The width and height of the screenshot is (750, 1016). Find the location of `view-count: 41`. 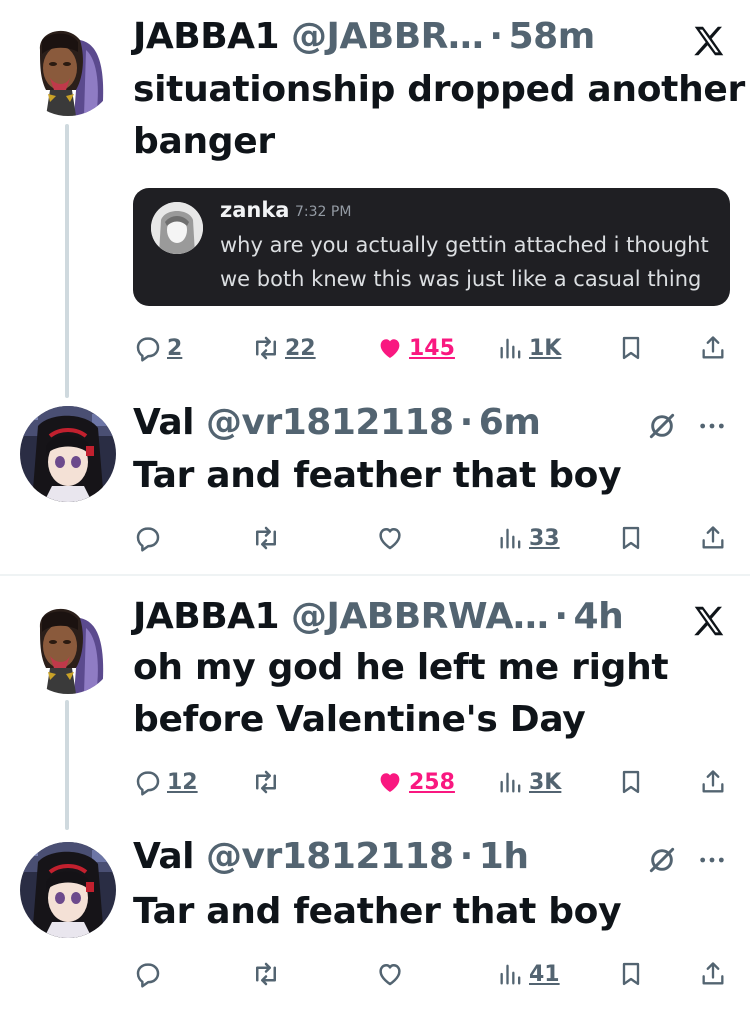

view-count: 41 is located at coordinates (544, 974).